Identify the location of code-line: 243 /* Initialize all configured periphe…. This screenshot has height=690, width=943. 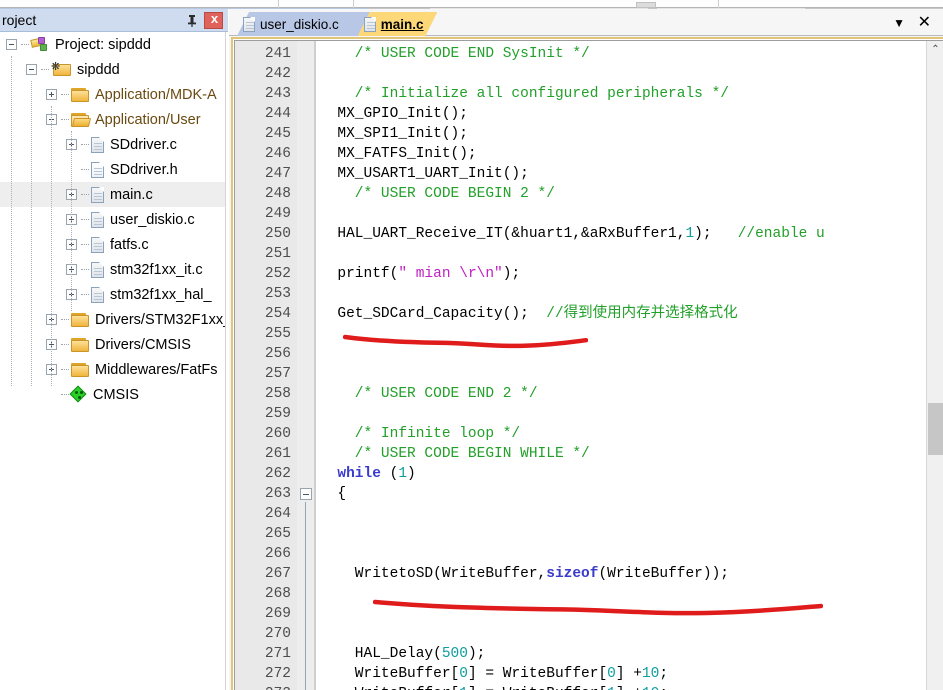
(589, 94).